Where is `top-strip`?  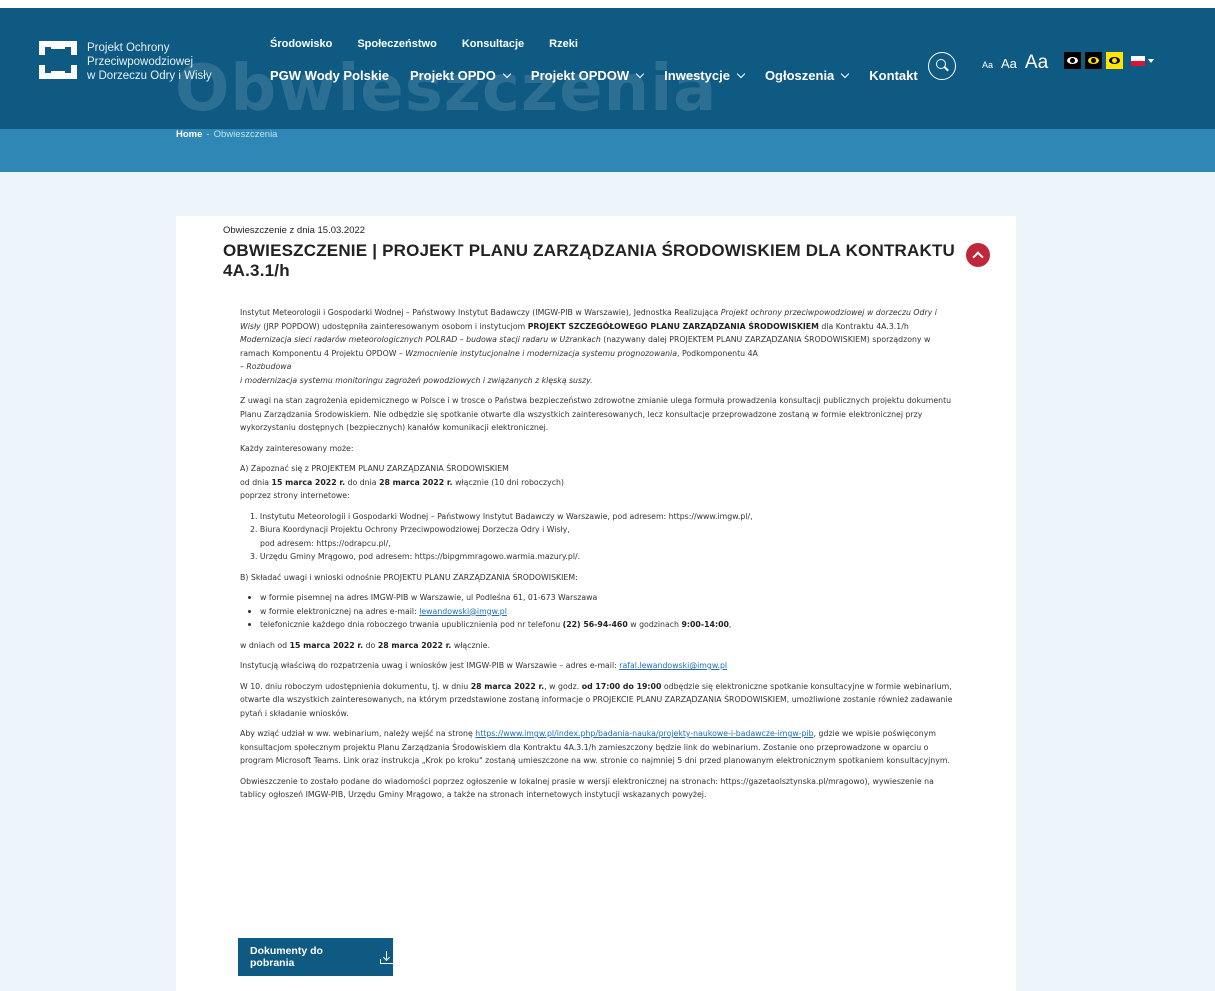
top-strip is located at coordinates (607, 4).